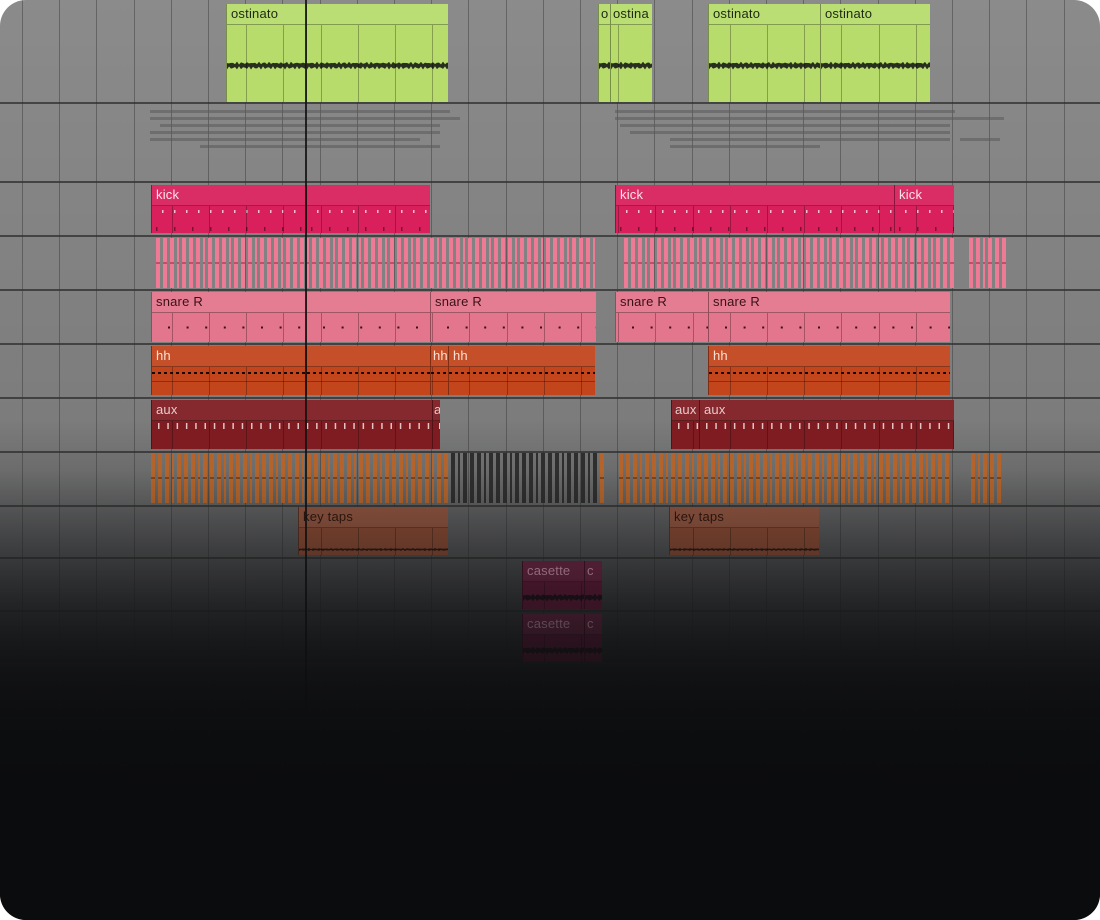  Describe the element at coordinates (604, 53) in the screenshot. I see `clip-ostinato: o` at that location.